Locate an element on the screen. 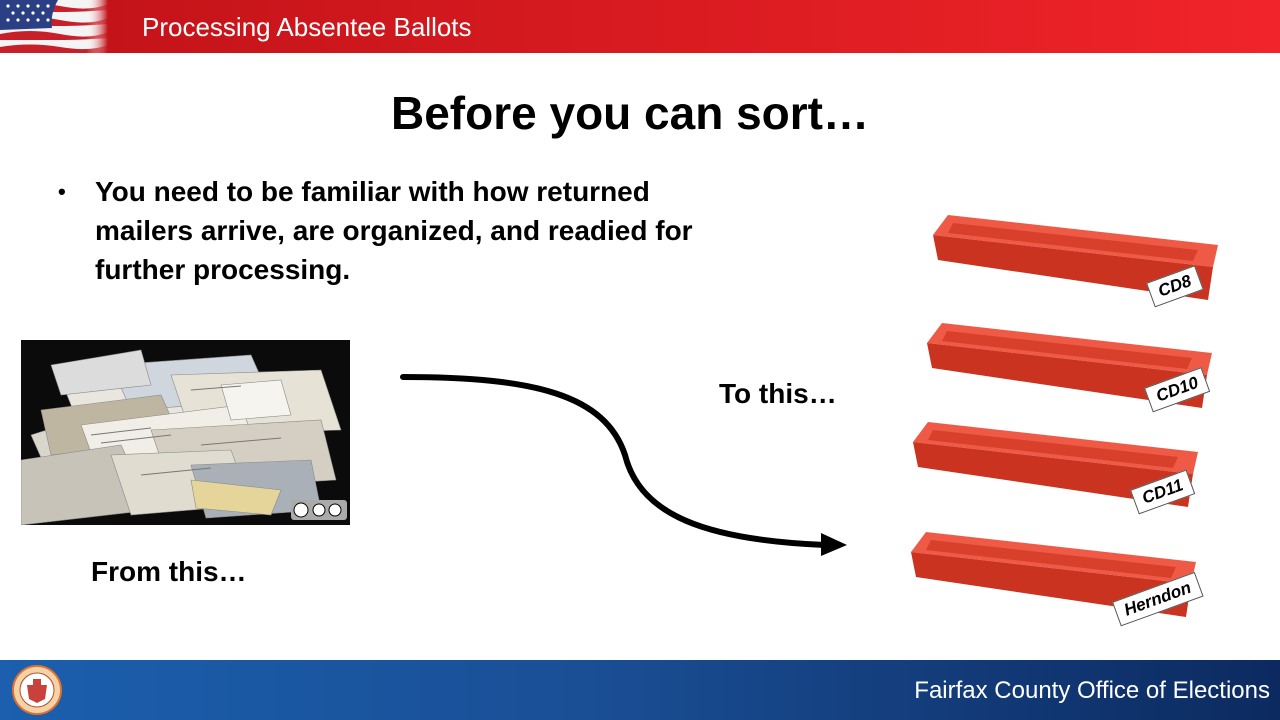 This screenshot has width=1280, height=720. curved-arrow-icon is located at coordinates (623, 465).